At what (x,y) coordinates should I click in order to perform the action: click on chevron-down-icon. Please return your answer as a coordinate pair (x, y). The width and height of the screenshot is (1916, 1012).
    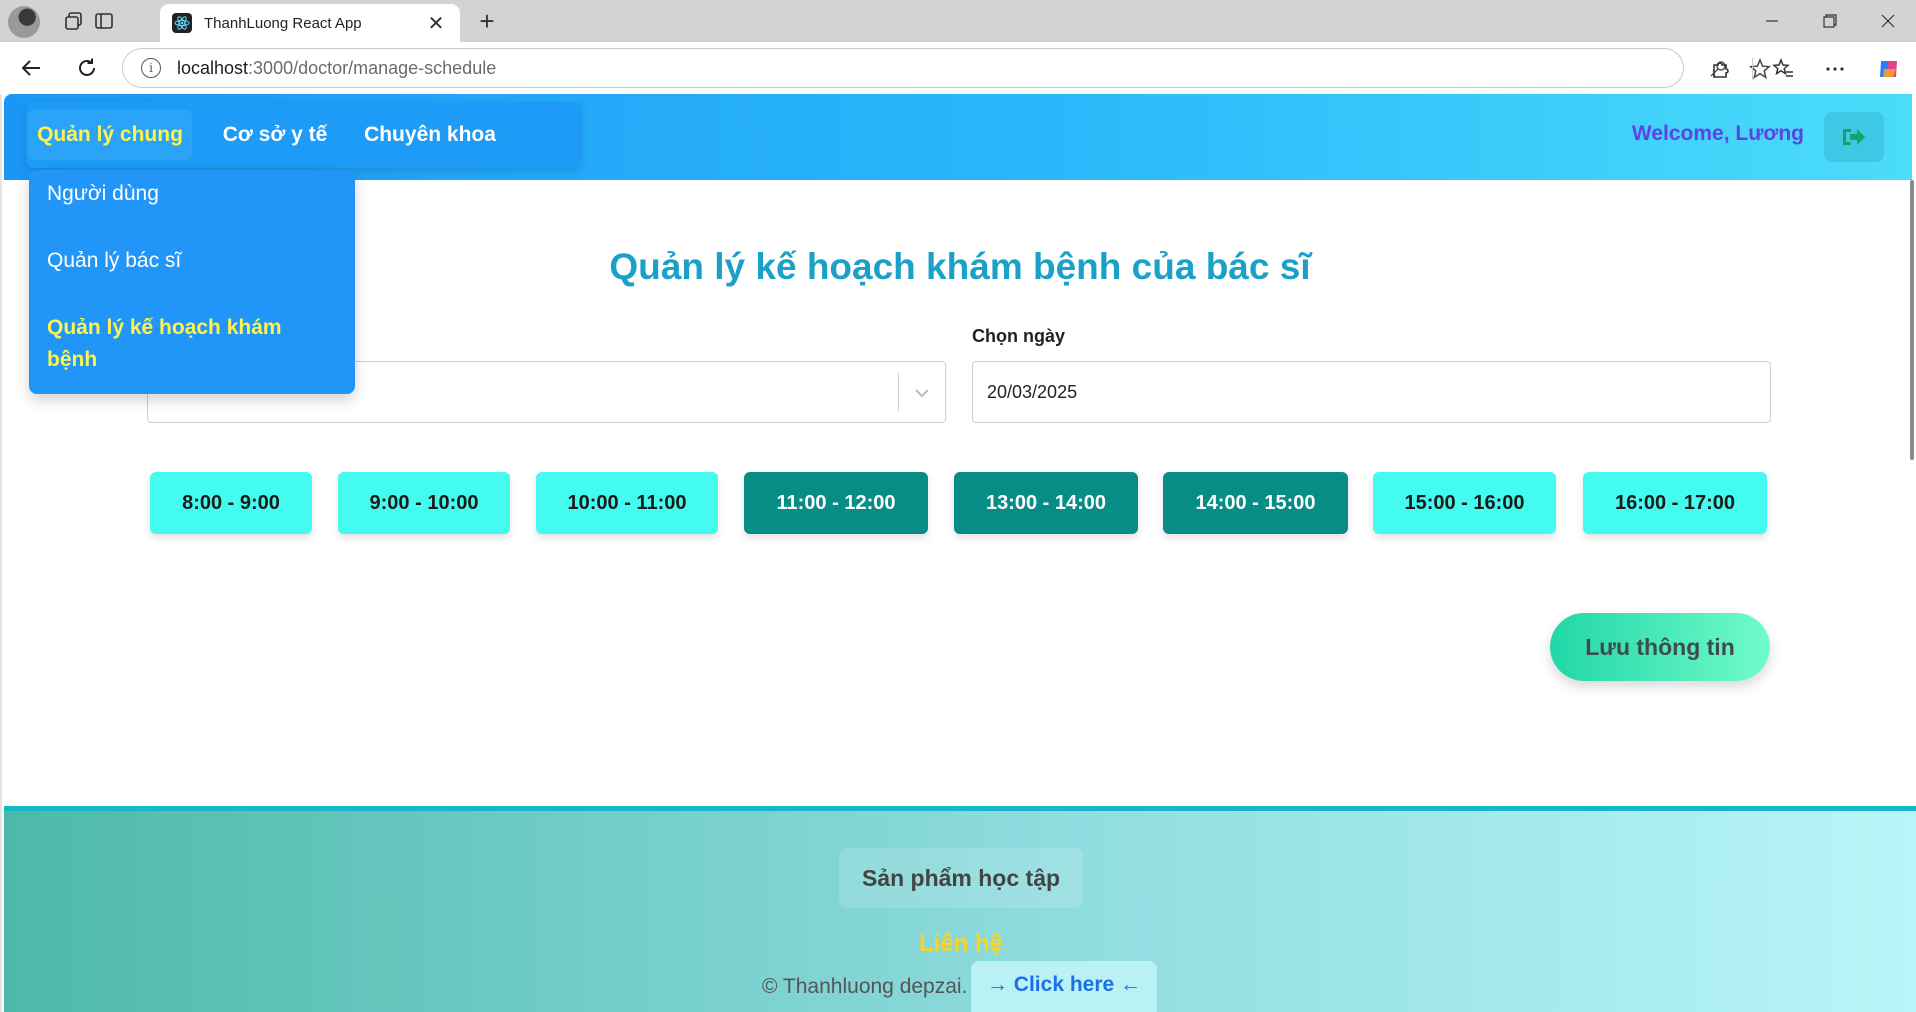
    Looking at the image, I should click on (922, 393).